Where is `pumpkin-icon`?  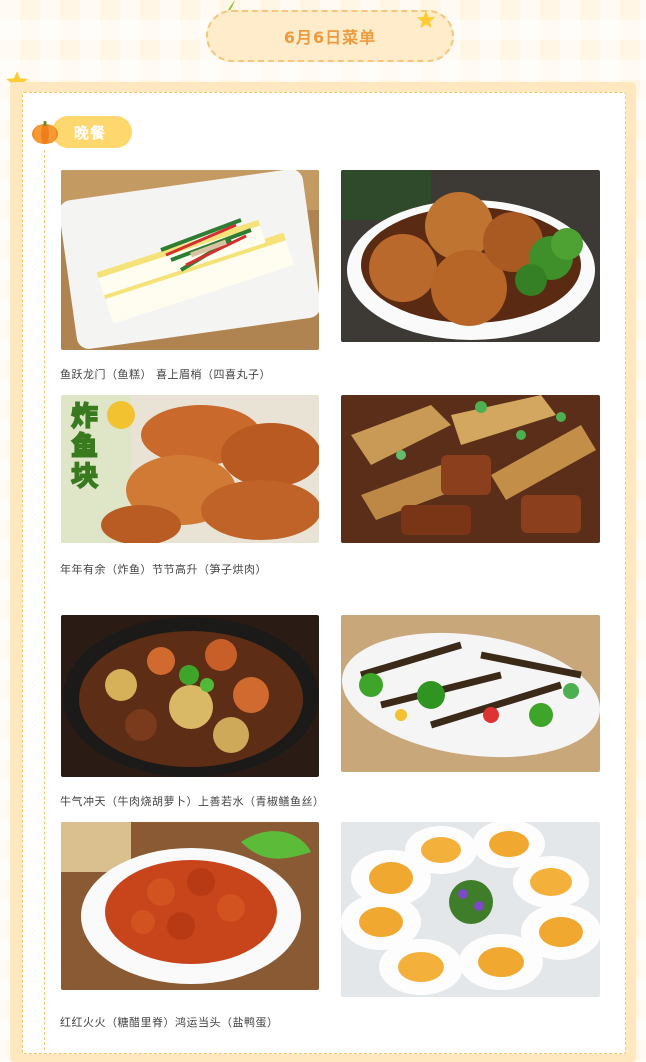
pumpkin-icon is located at coordinates (45, 132).